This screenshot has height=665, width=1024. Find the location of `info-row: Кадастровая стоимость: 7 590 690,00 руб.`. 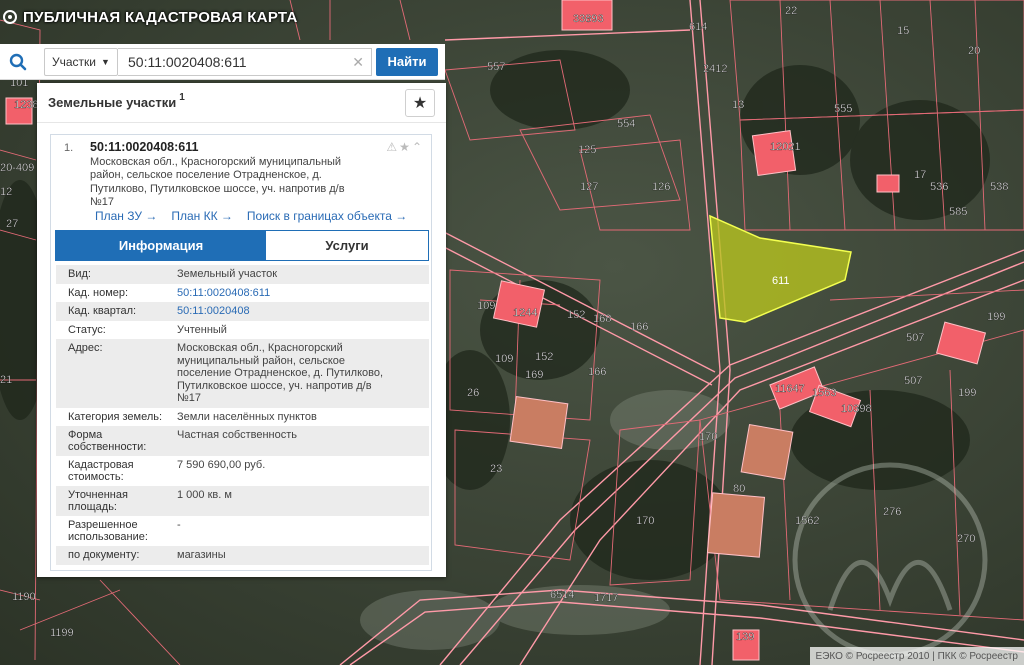

info-row: Кадастровая стоимость: 7 590 690,00 руб. is located at coordinates (242, 471).